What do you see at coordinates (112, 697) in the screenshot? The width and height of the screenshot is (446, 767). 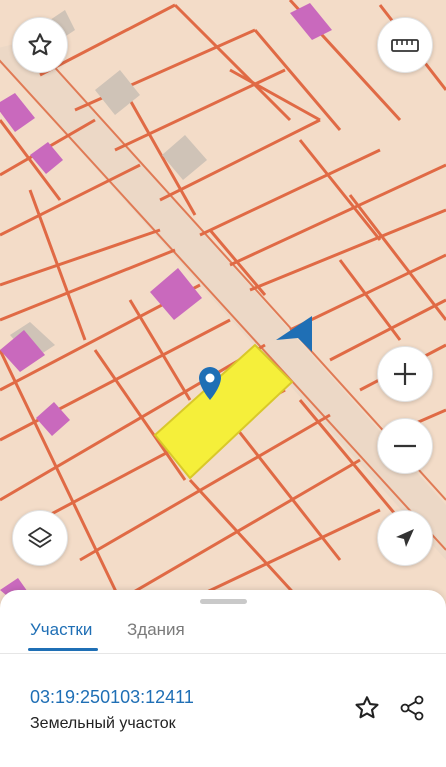 I see `parcel-cadastral-number: 03:19:250103:12411` at bounding box center [112, 697].